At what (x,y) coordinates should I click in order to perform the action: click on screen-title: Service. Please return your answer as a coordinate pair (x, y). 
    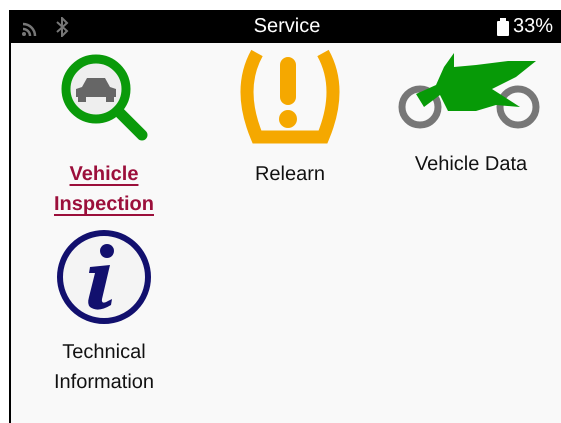
    Looking at the image, I should click on (287, 26).